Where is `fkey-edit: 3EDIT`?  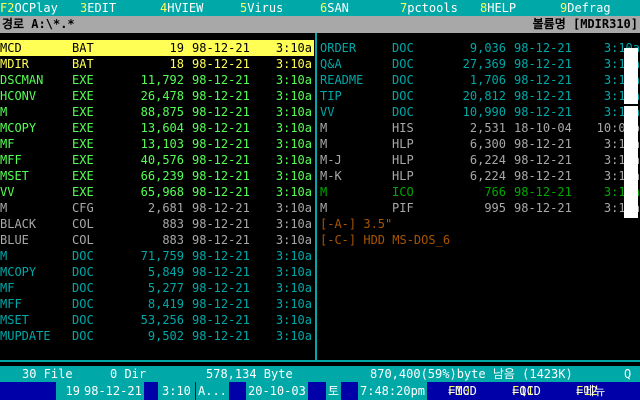 fkey-edit: 3EDIT is located at coordinates (120, 8).